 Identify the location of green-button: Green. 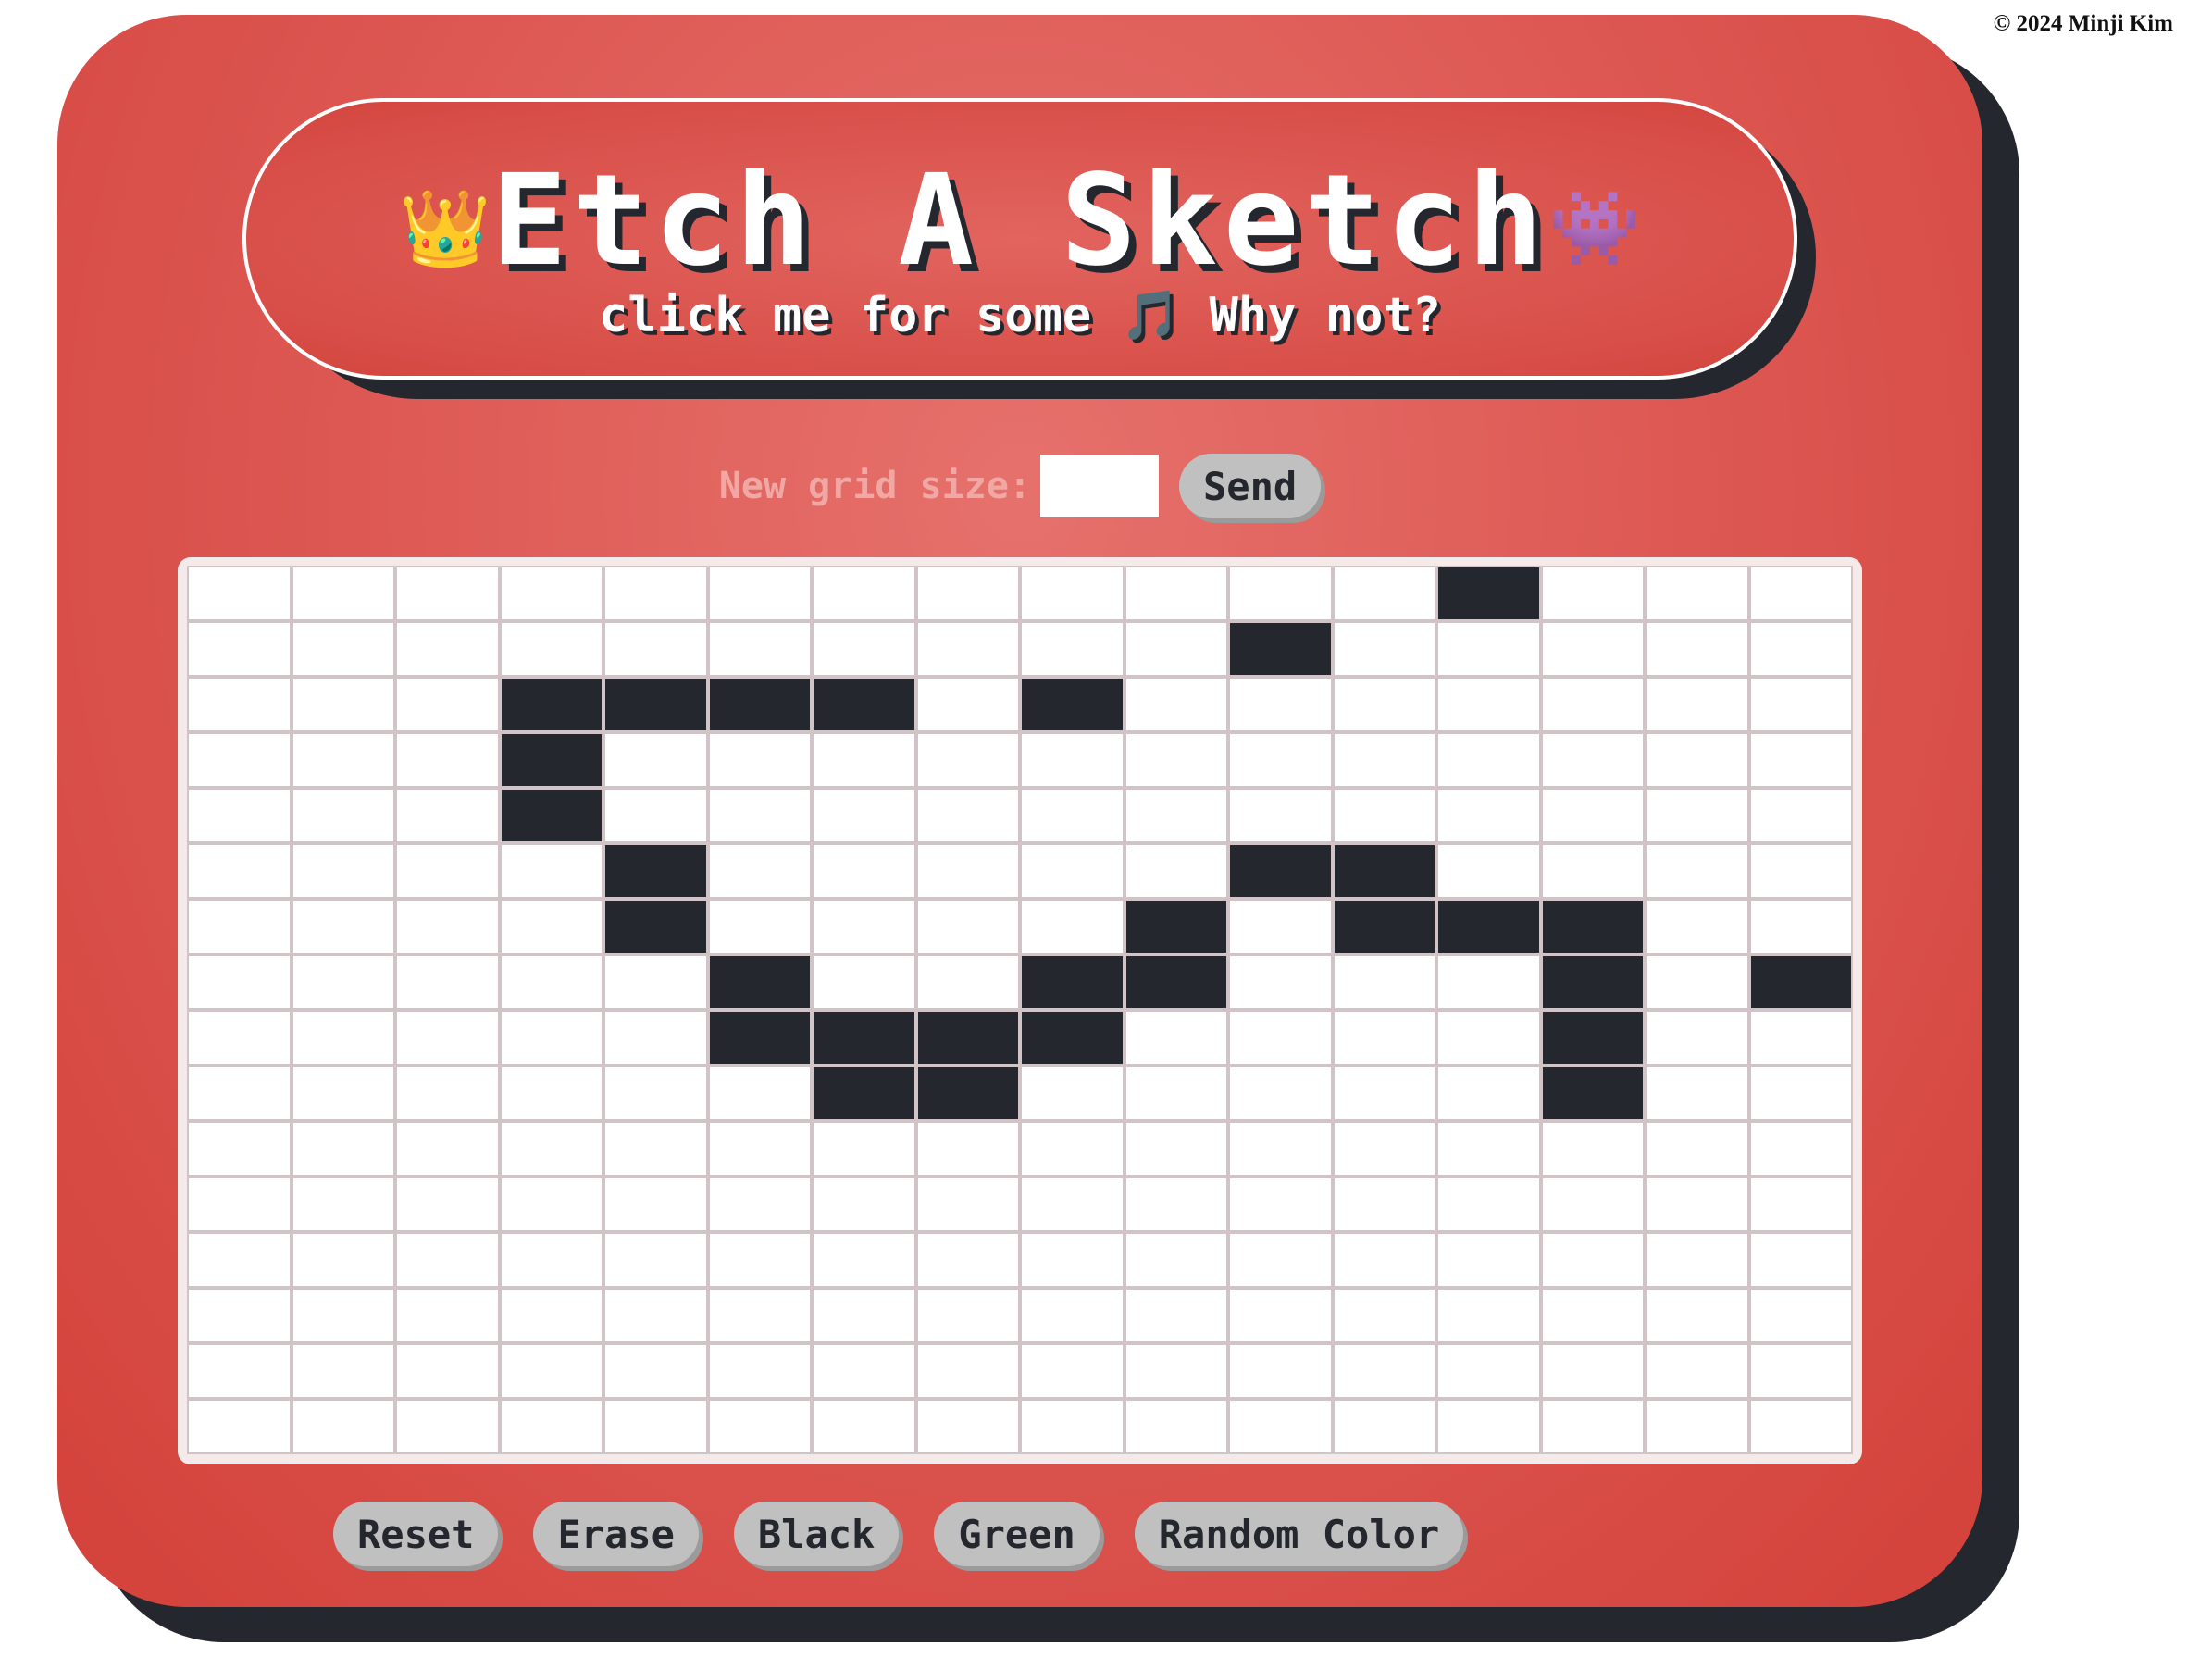
(1017, 1534).